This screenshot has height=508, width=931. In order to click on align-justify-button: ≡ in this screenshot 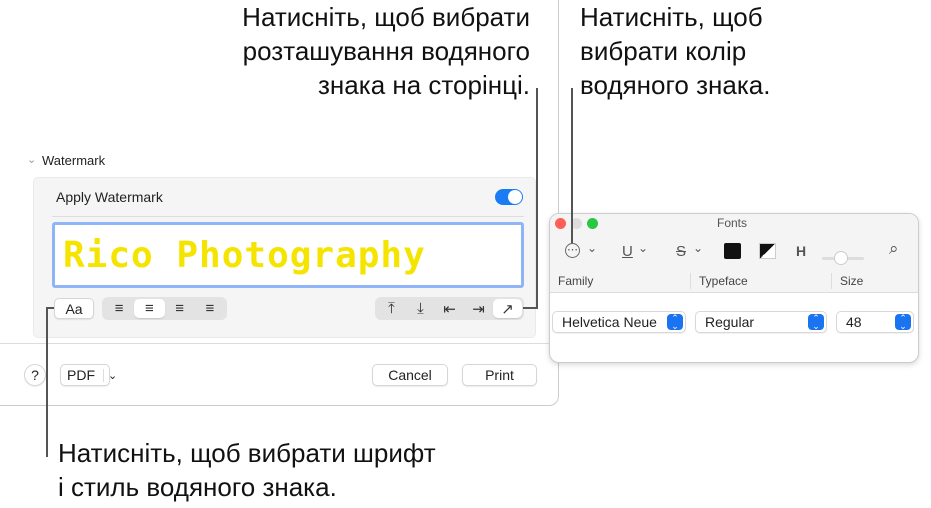, I will do `click(210, 308)`.